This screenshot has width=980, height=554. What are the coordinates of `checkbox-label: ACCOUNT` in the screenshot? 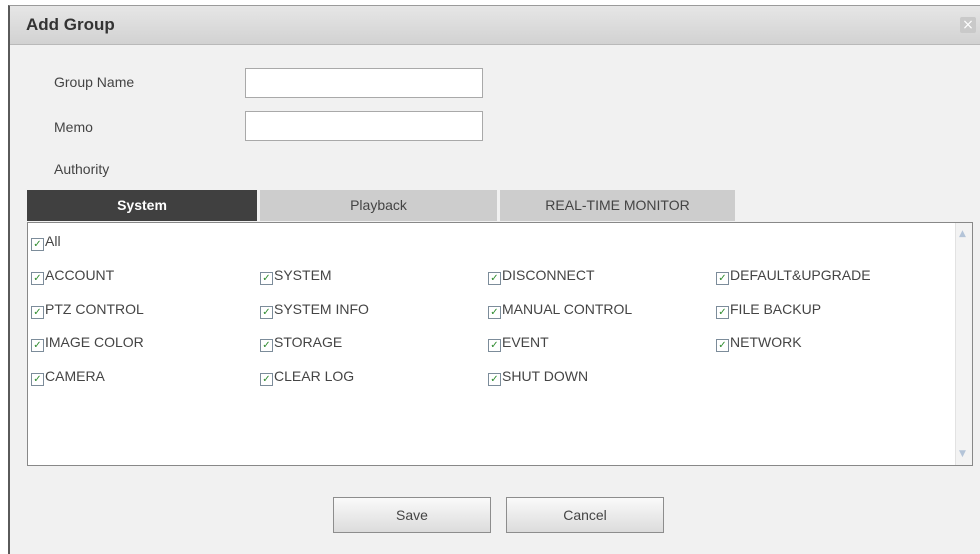 It's located at (80, 275).